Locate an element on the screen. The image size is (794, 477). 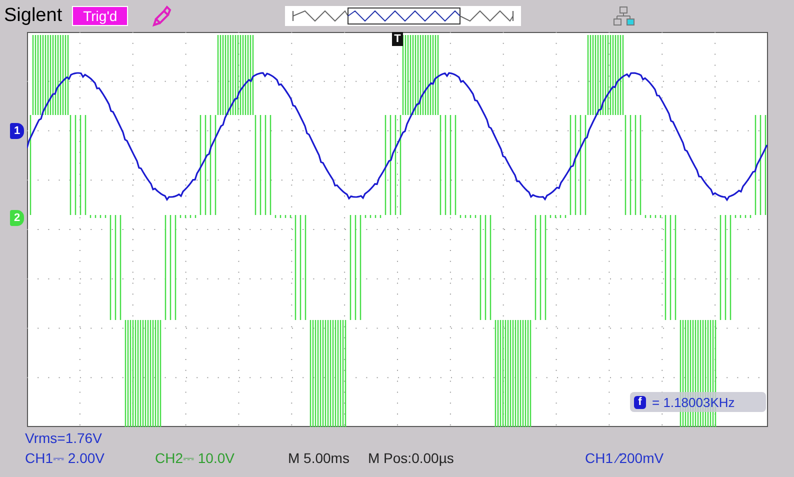
frequency-value: = 1.18003KHz is located at coordinates (693, 402).